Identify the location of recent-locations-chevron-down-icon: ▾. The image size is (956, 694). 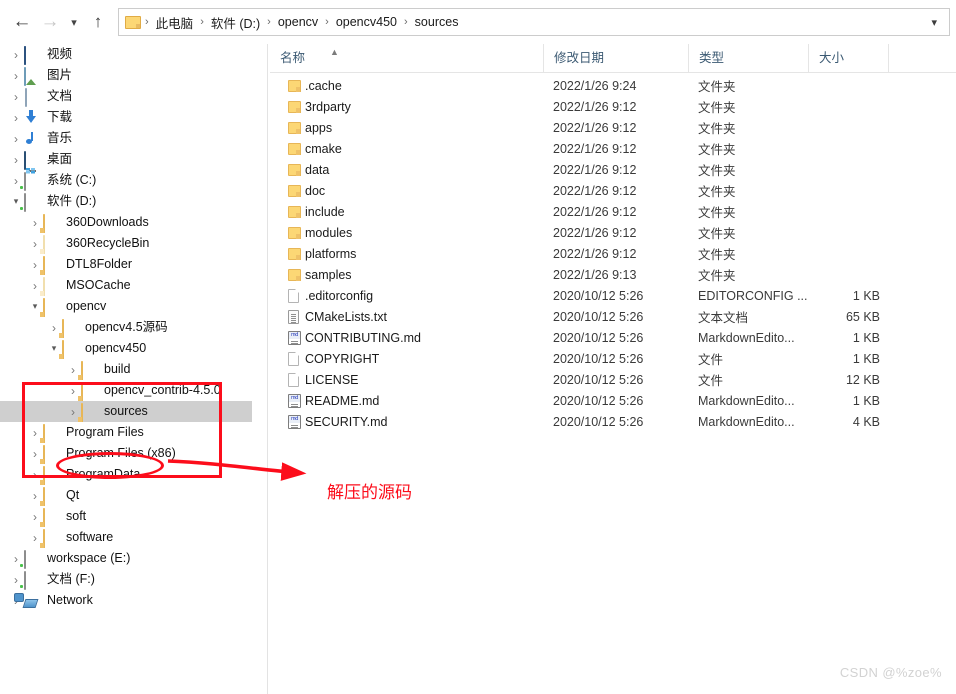
(74, 22).